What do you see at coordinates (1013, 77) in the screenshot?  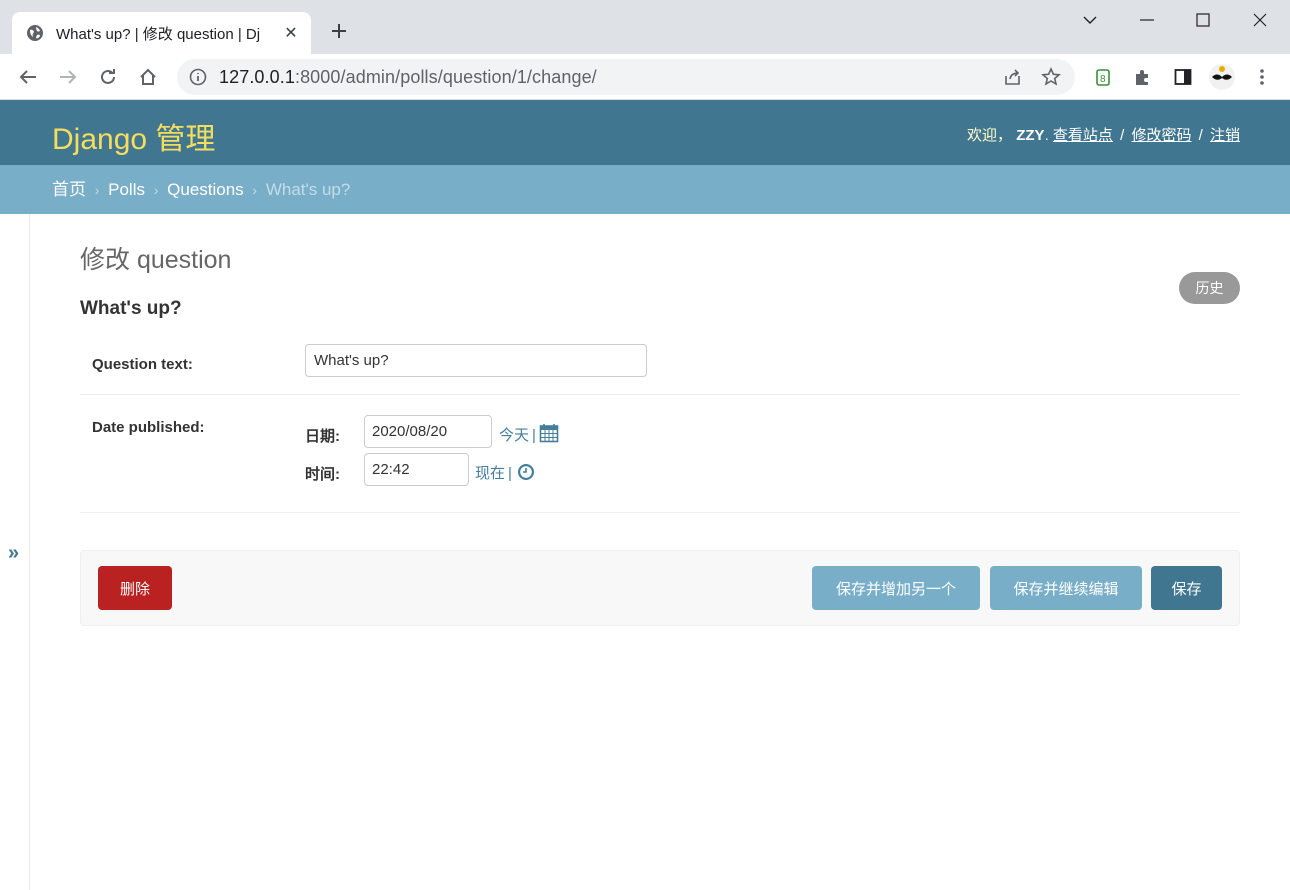 I see `share-icon` at bounding box center [1013, 77].